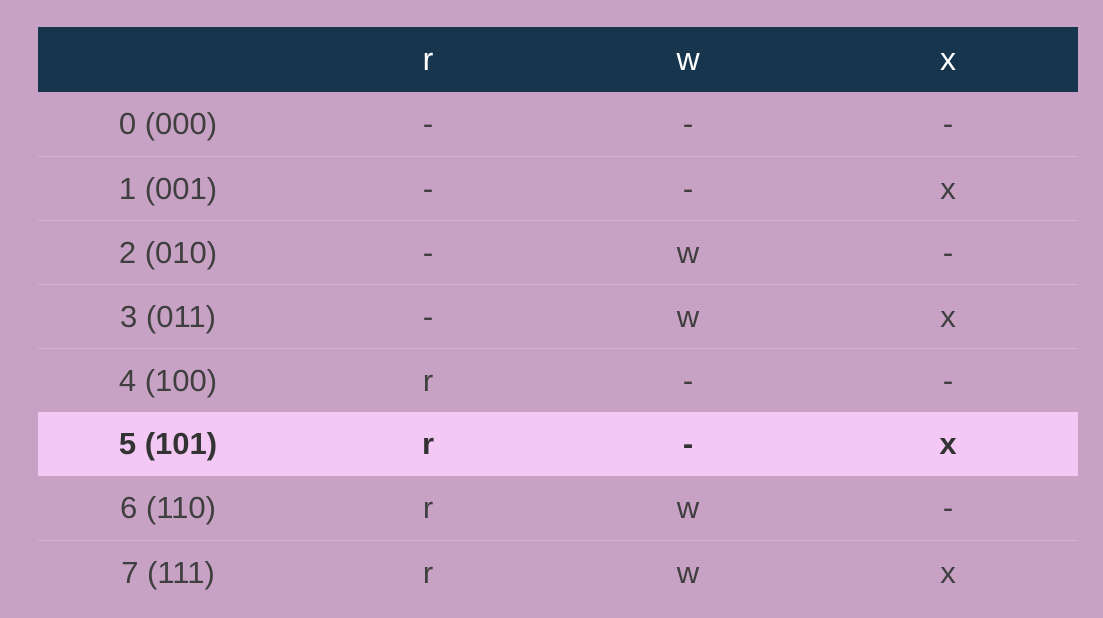  Describe the element at coordinates (558, 508) in the screenshot. I see `table-row: 6 (110) r w -` at that location.